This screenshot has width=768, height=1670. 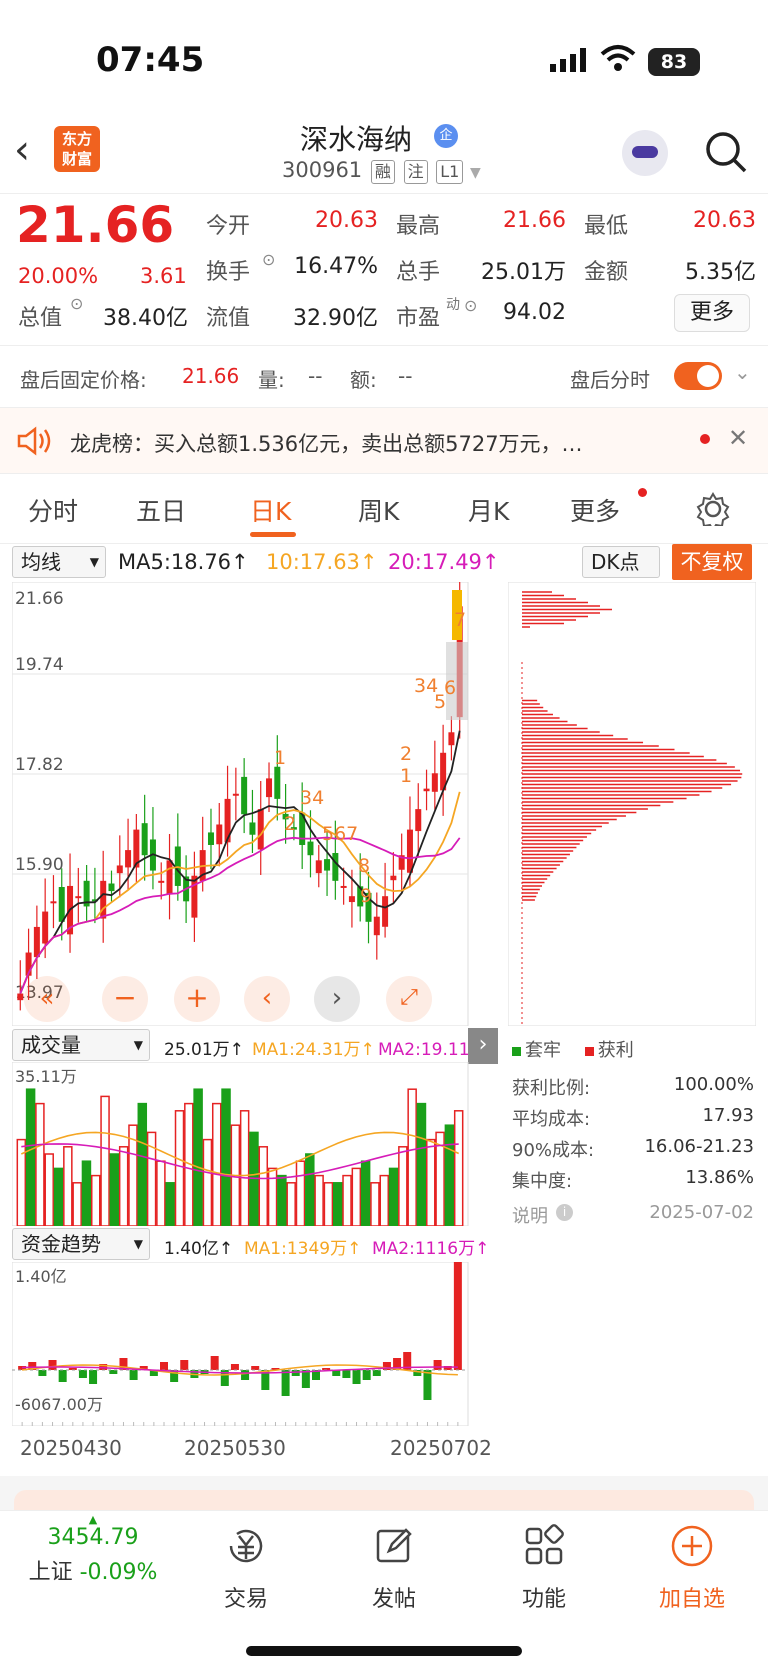 What do you see at coordinates (738, 438) in the screenshot?
I see `close-icon: ✕` at bounding box center [738, 438].